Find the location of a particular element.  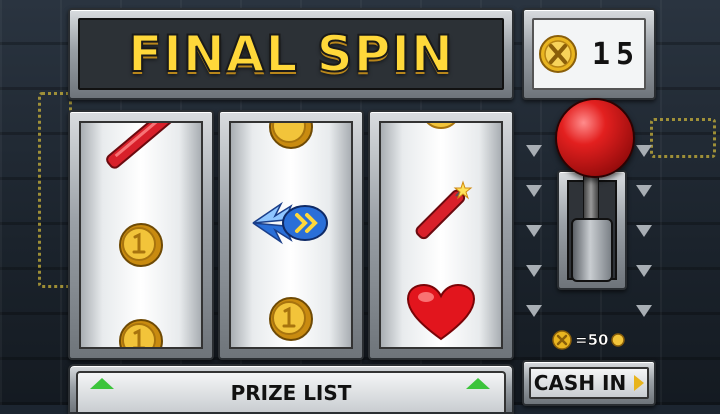

cash-in-button: CASH IN is located at coordinates (589, 383).